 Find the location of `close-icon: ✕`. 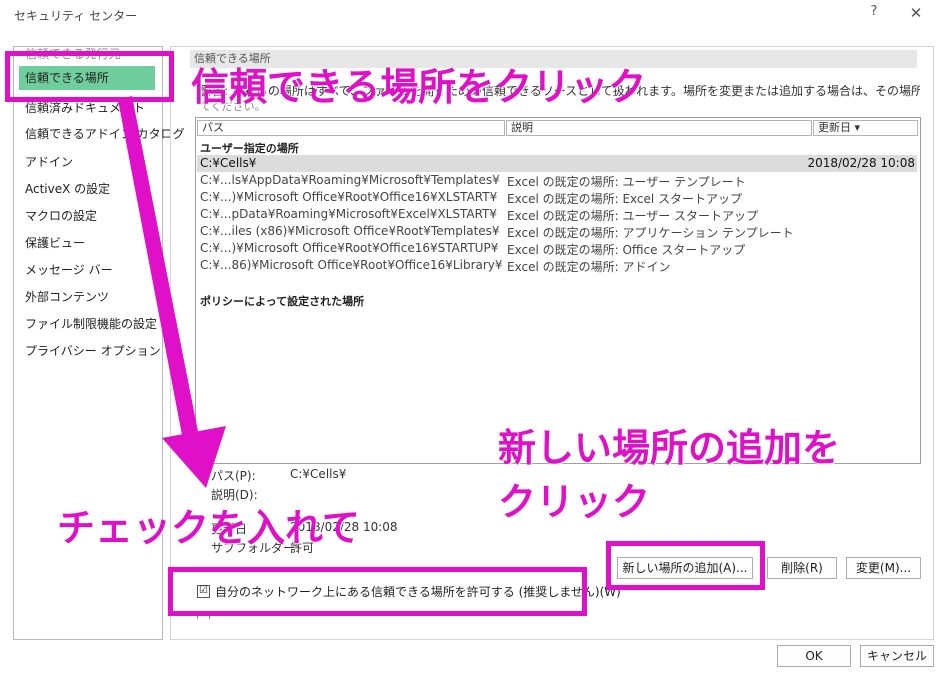

close-icon: ✕ is located at coordinates (916, 14).